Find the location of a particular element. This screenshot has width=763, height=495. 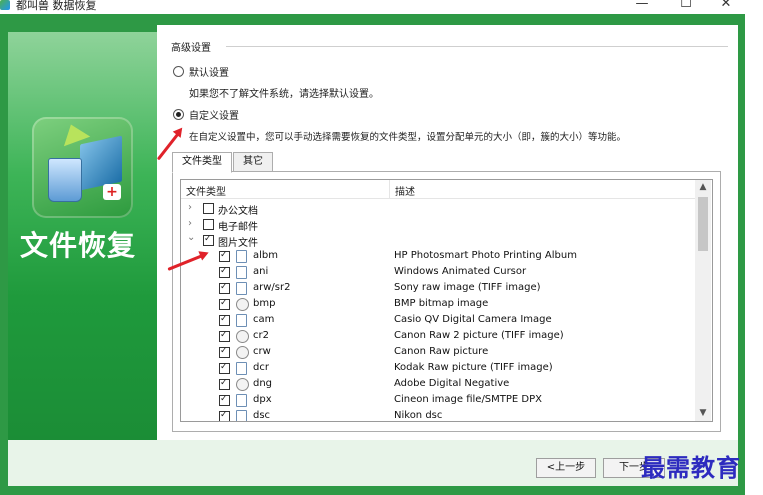

sidebar-title: 文件恢复 is located at coordinates (78, 245).